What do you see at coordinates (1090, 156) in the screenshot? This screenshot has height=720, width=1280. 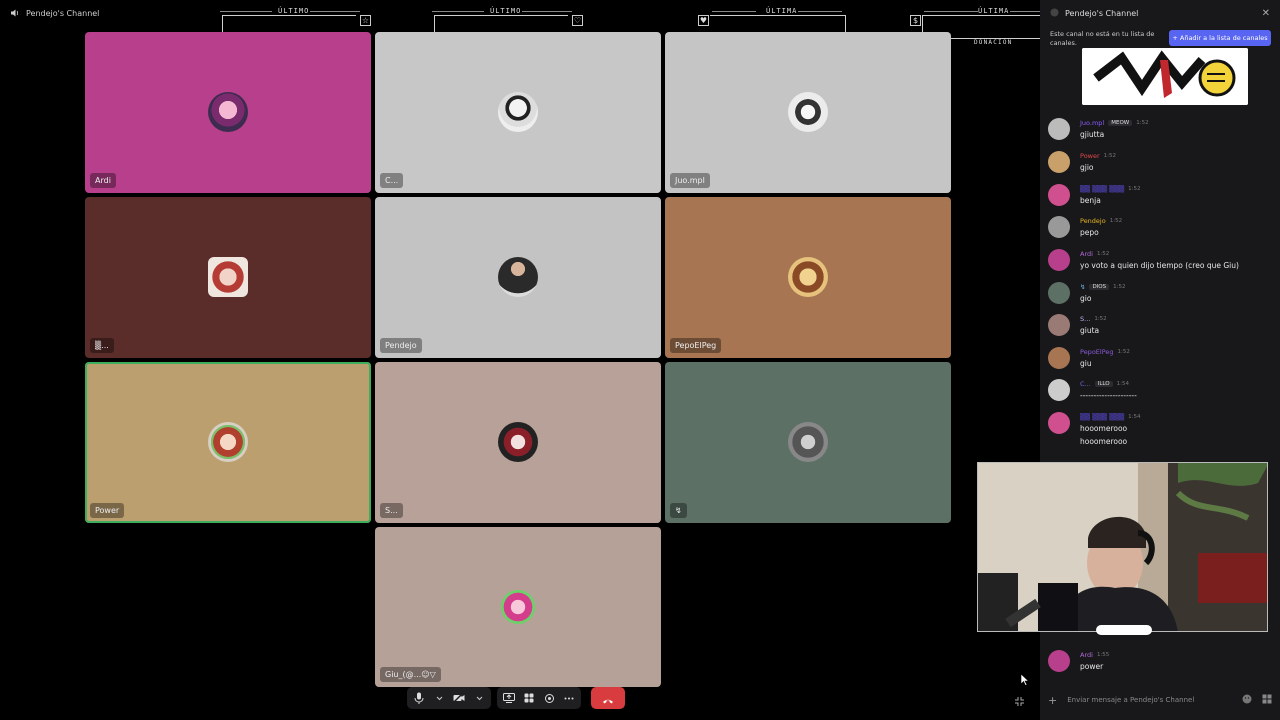 I see `message-author: Power` at bounding box center [1090, 156].